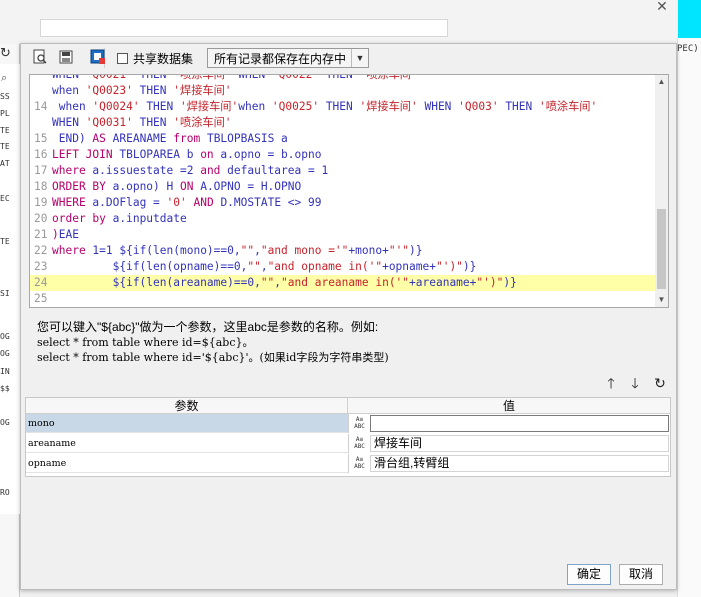 This screenshot has width=701, height=597. I want to click on line-number: 21, so click(41, 234).